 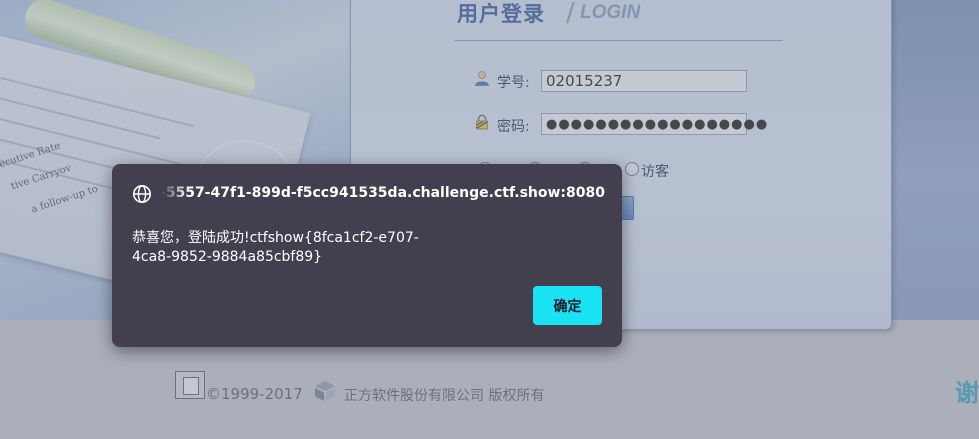 I want to click on origin-fade, so click(x=173, y=195).